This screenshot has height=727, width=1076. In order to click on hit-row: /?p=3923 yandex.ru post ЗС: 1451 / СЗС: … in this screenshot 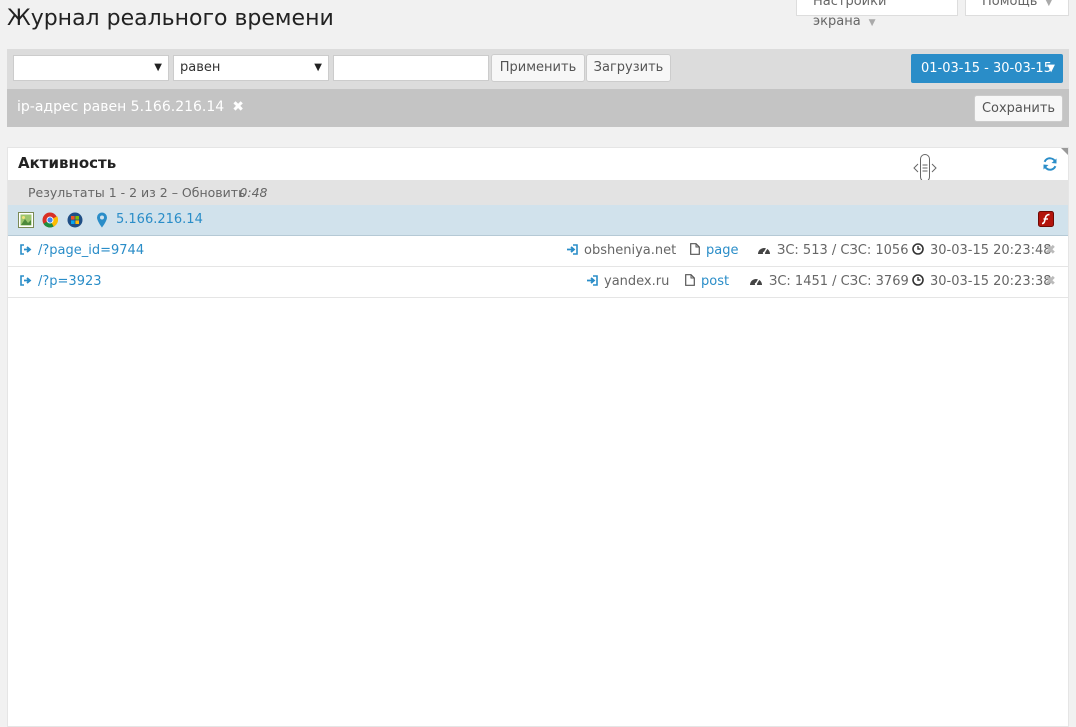, I will do `click(538, 282)`.